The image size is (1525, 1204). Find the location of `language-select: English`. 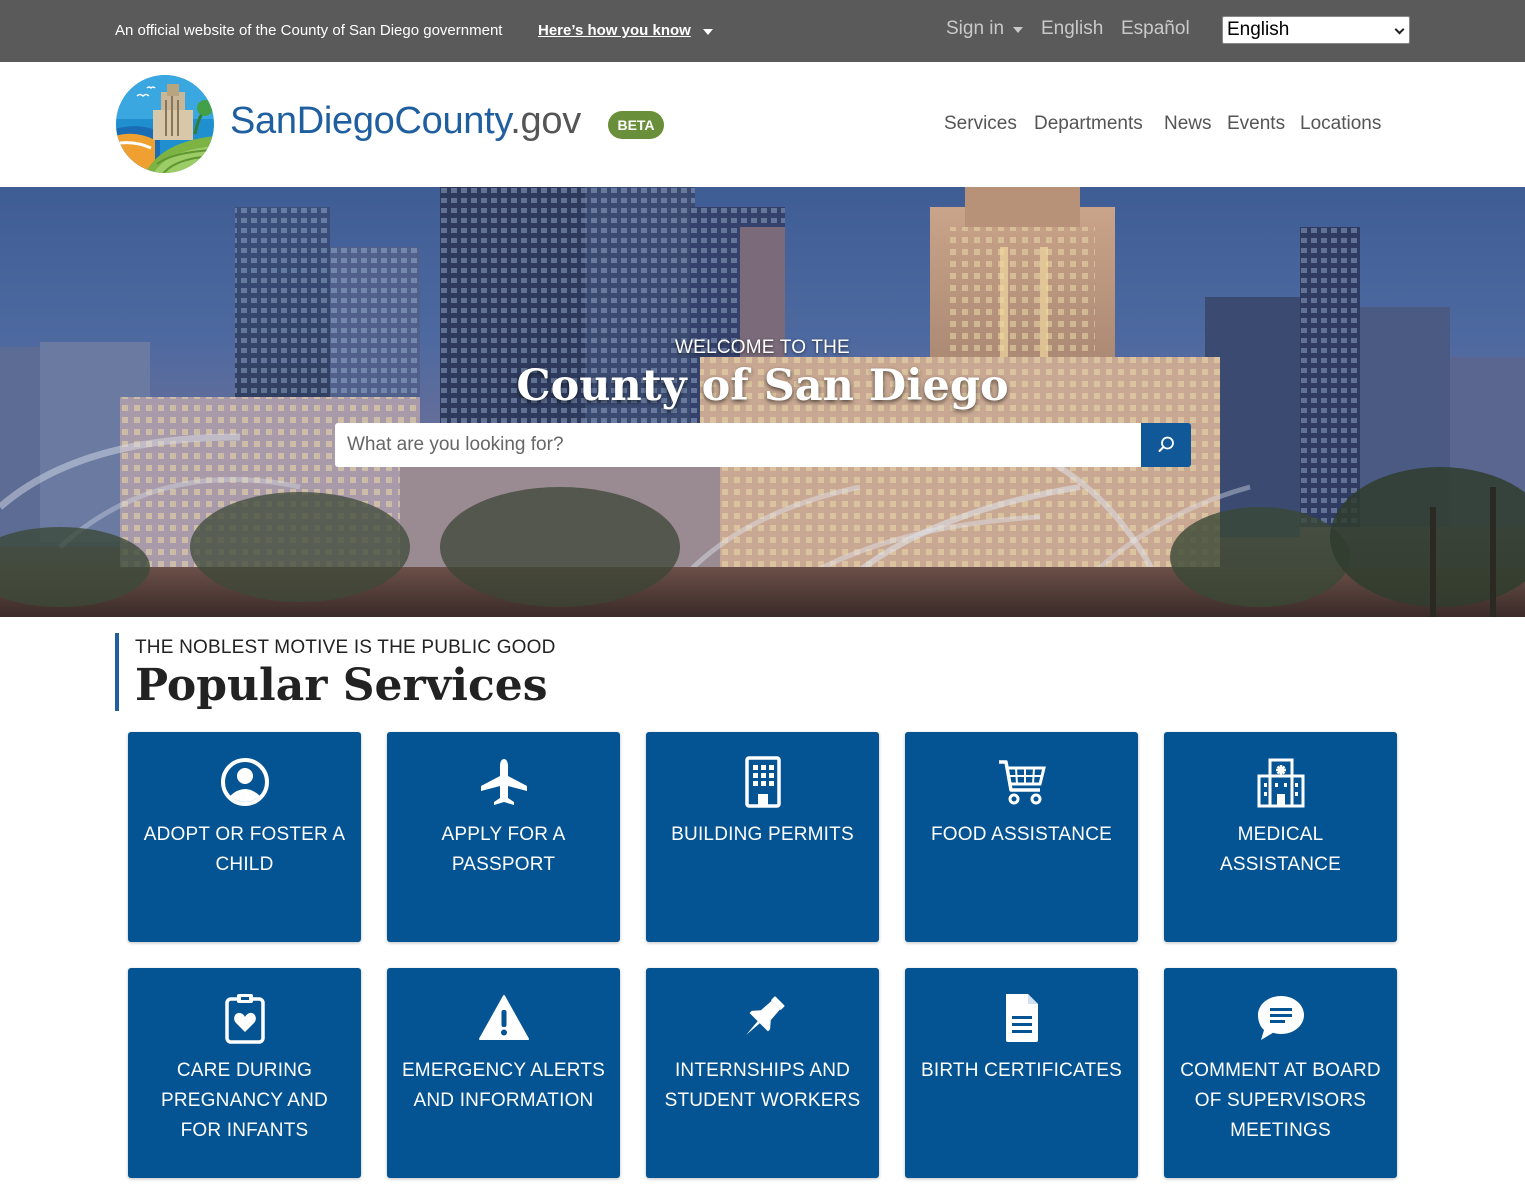

language-select: English is located at coordinates (1316, 30).